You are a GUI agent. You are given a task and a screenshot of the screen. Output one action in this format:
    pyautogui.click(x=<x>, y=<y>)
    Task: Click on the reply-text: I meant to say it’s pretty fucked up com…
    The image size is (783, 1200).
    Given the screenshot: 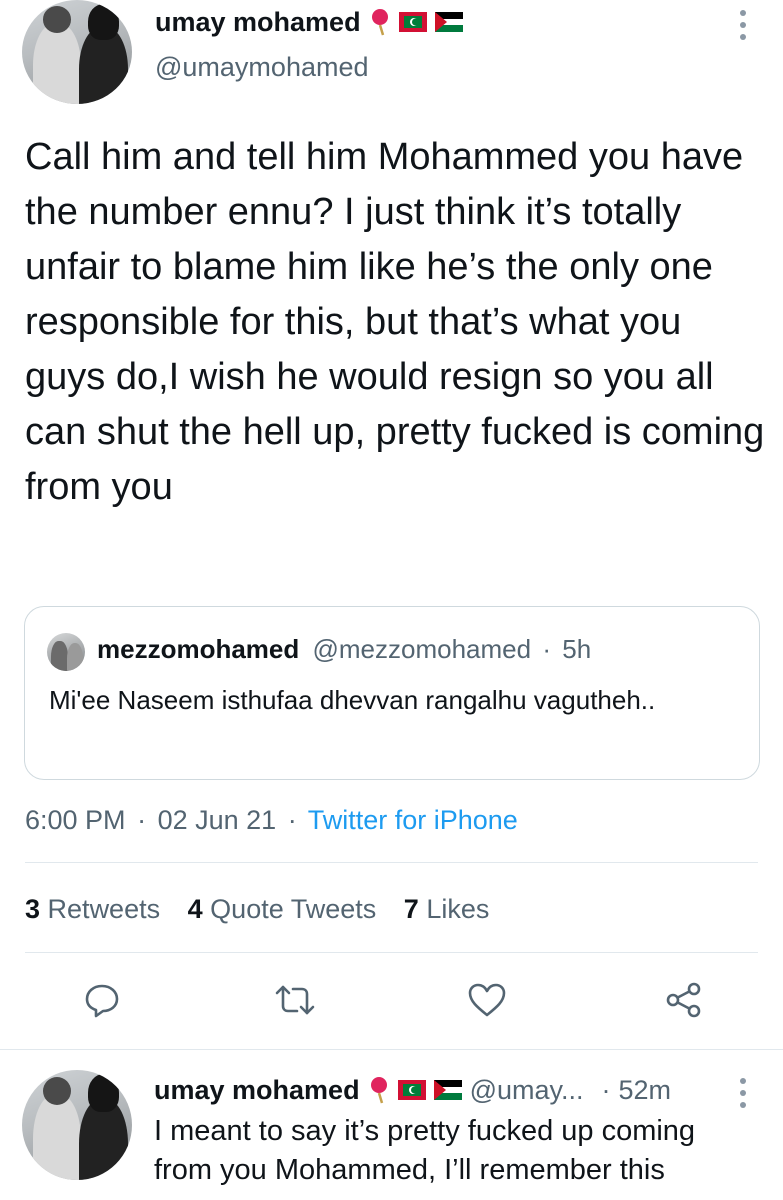 What is the action you would take?
    pyautogui.click(x=425, y=1150)
    